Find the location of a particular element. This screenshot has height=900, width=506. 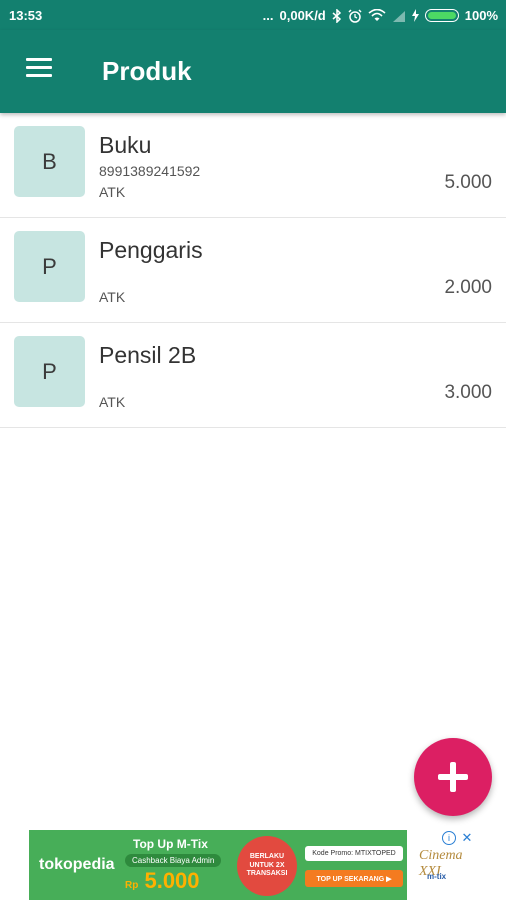

product-name: Penggaris is located at coordinates (151, 250).